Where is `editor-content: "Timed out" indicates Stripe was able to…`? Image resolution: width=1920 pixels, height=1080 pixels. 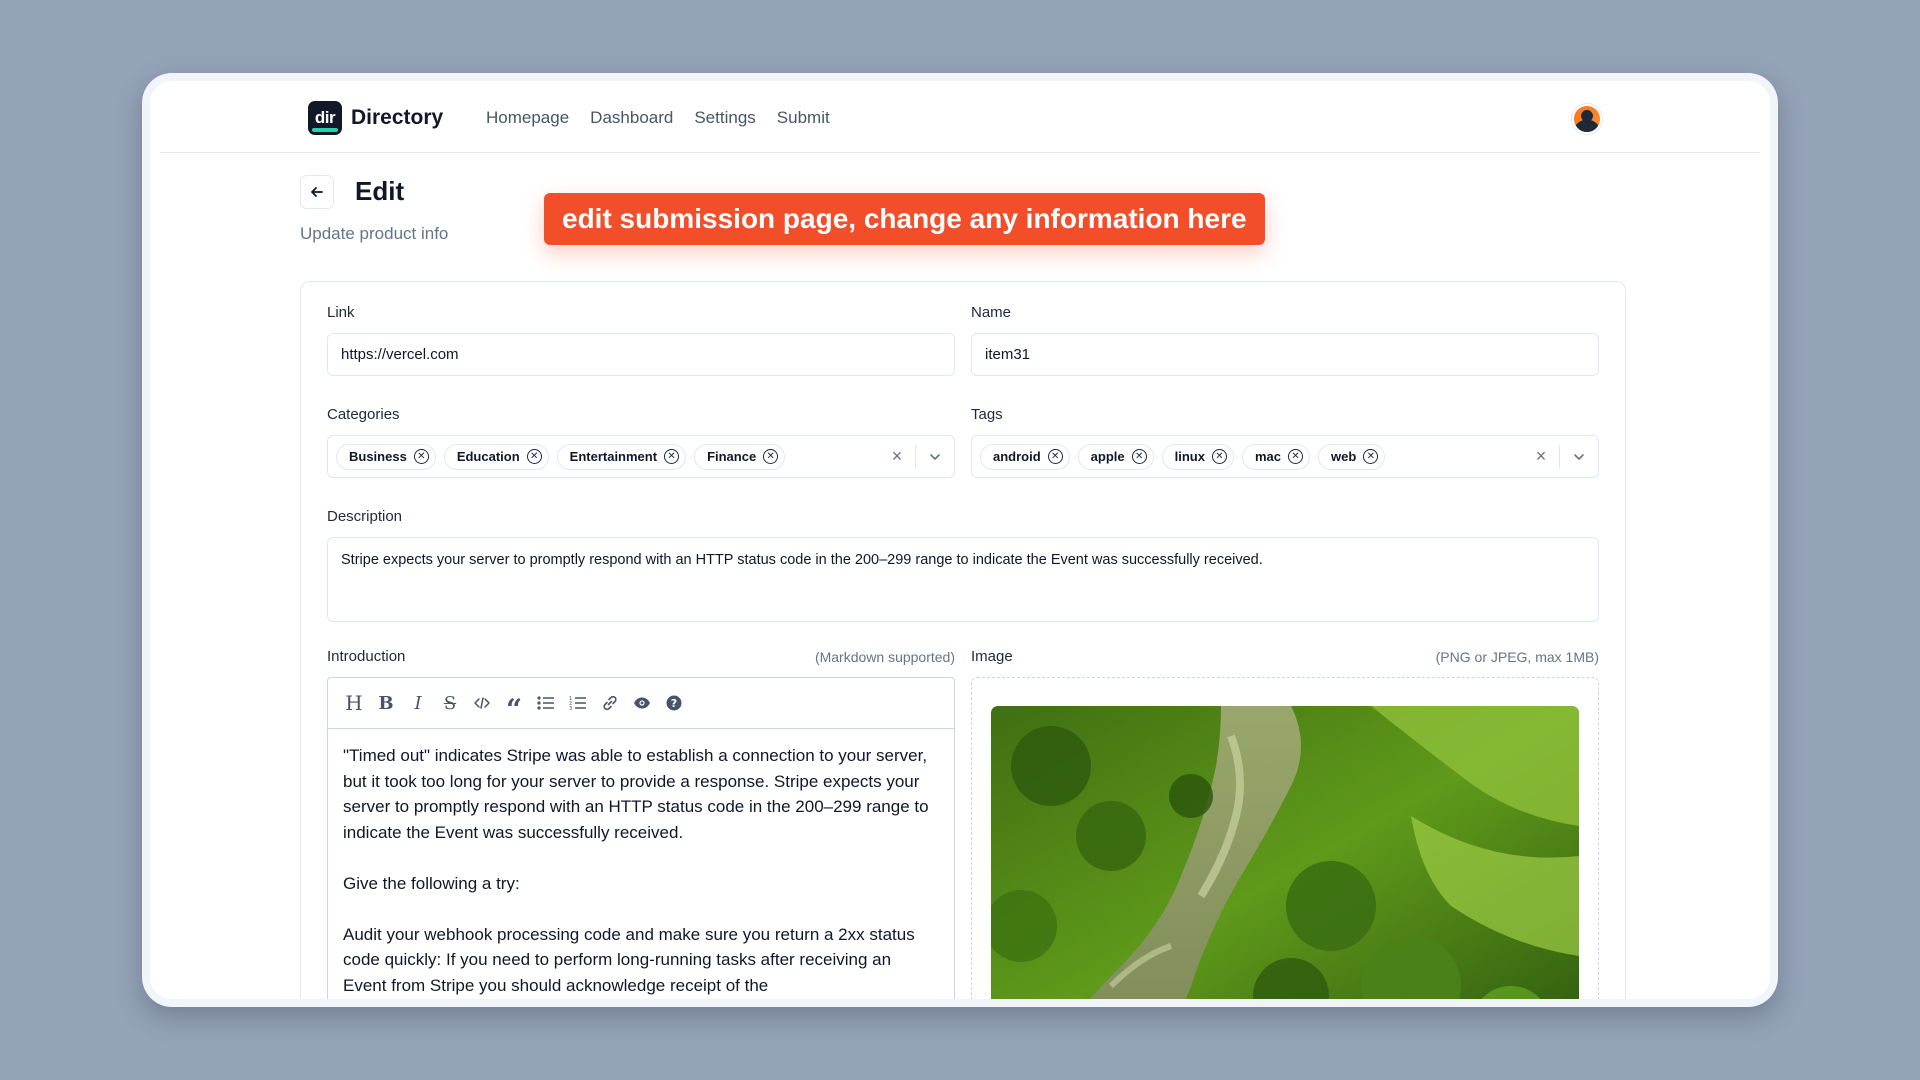
editor-content: "Timed out" indicates Stripe was able to… is located at coordinates (641, 864).